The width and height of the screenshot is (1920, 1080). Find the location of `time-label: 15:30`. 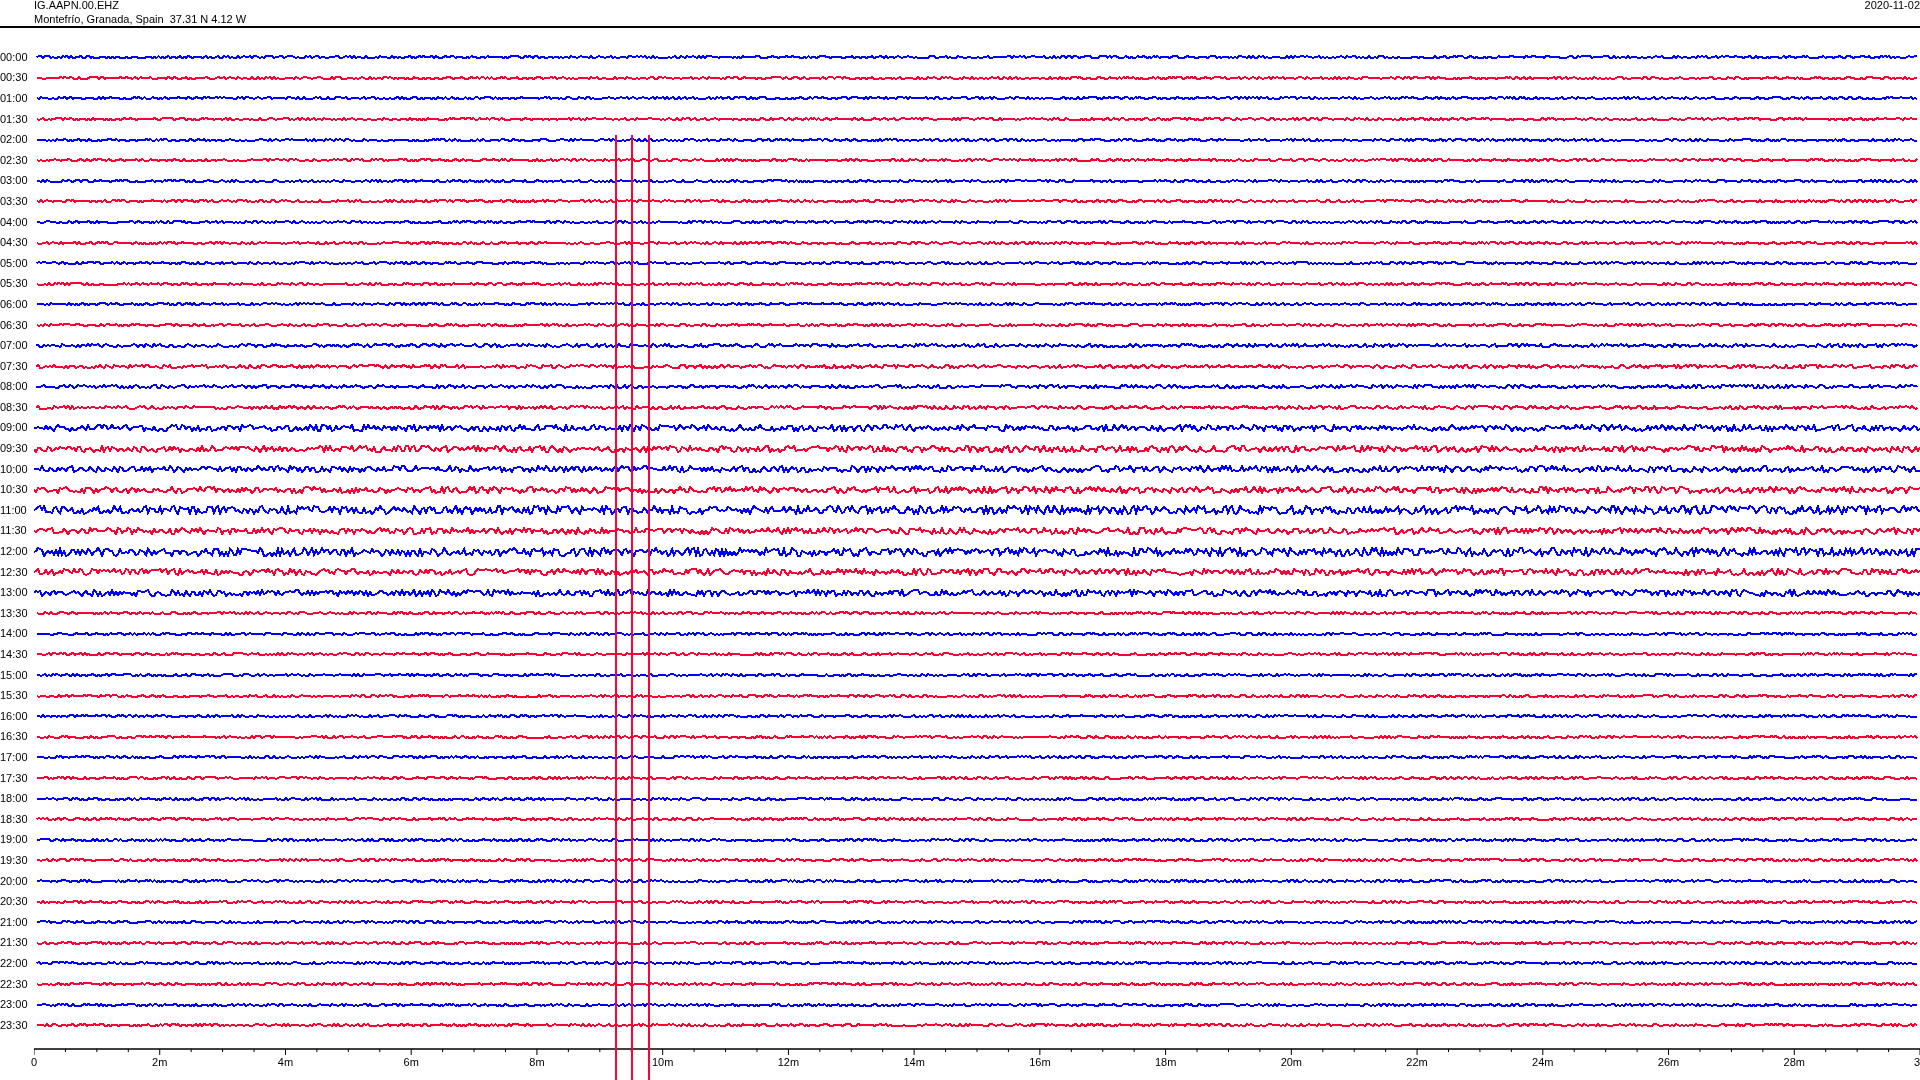

time-label: 15:30 is located at coordinates (14, 696).